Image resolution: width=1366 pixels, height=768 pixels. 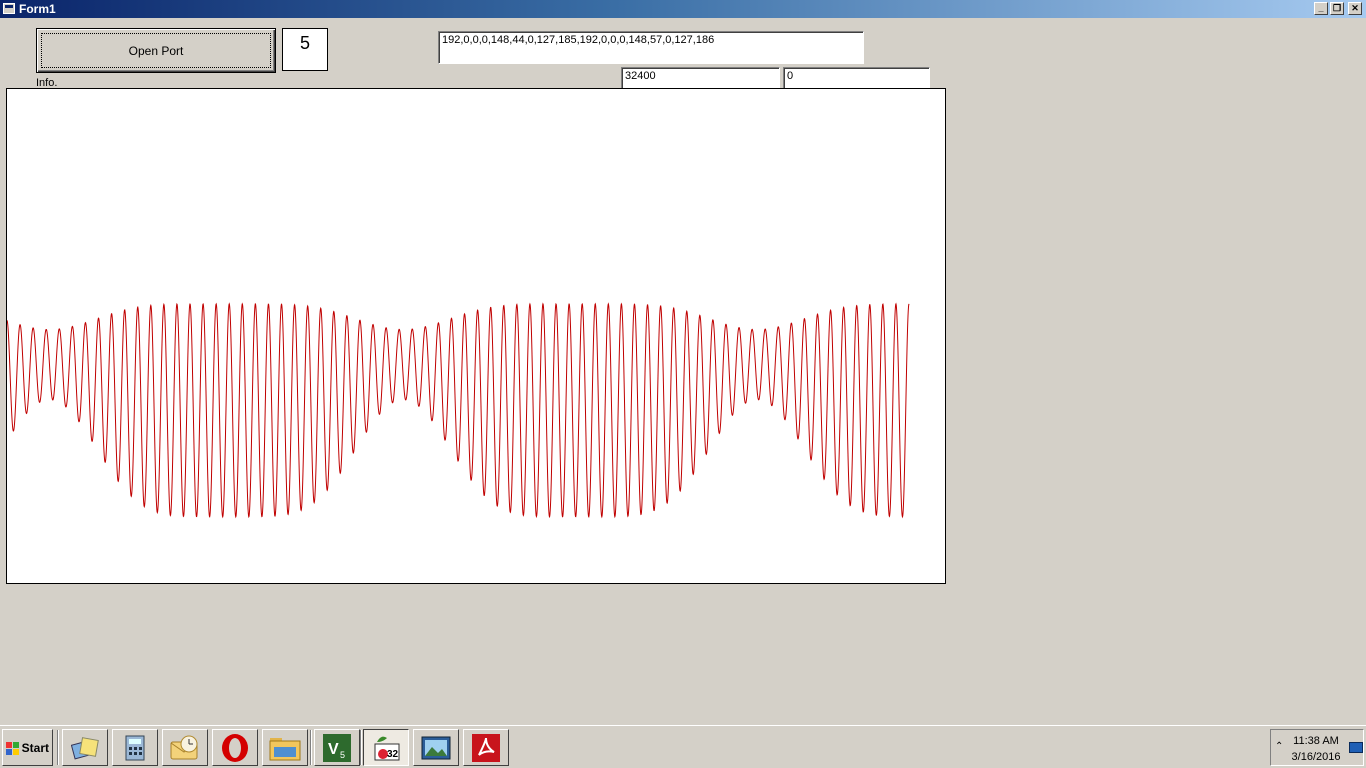 I want to click on image-viewer-icon, so click(x=436, y=747).